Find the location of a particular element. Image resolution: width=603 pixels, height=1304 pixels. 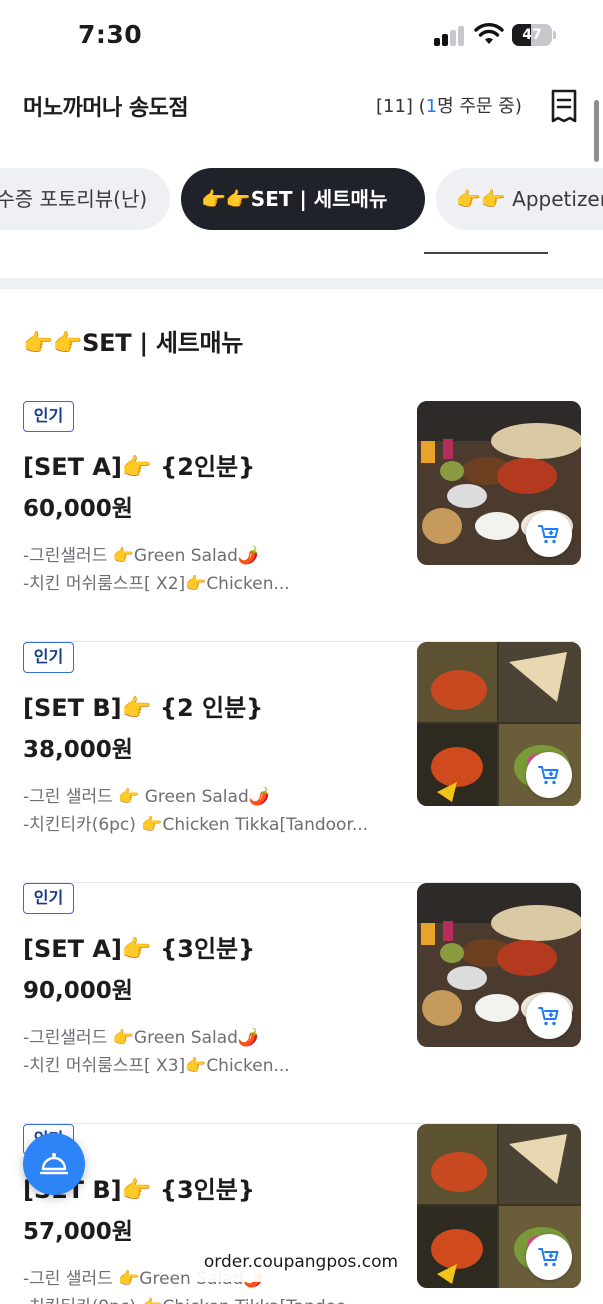

battery-icon: 47 is located at coordinates (534, 35).